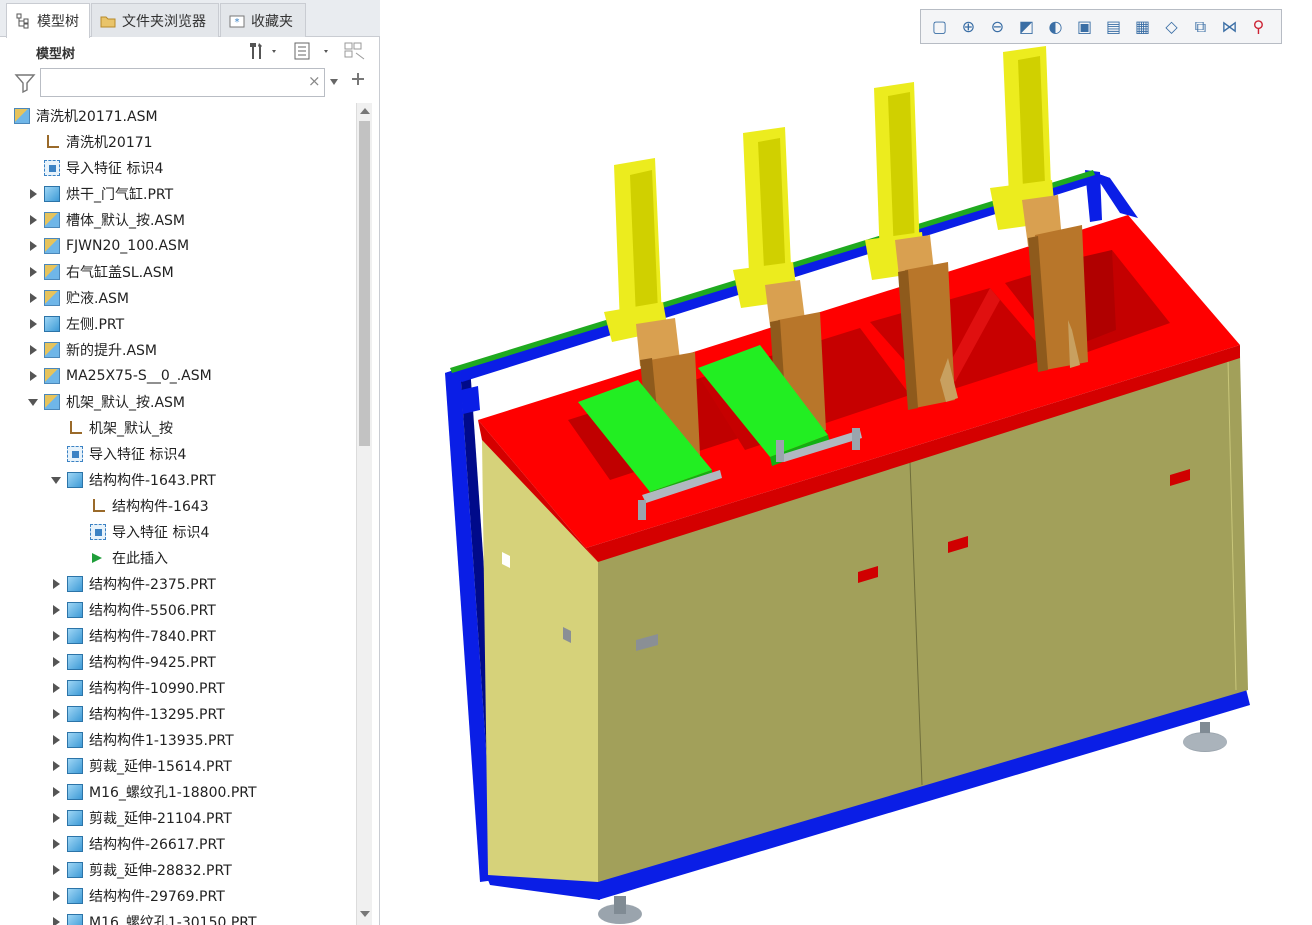 The image size is (1312, 925). I want to click on tree-item-label: 清洗机20171.ASM, so click(97, 117).